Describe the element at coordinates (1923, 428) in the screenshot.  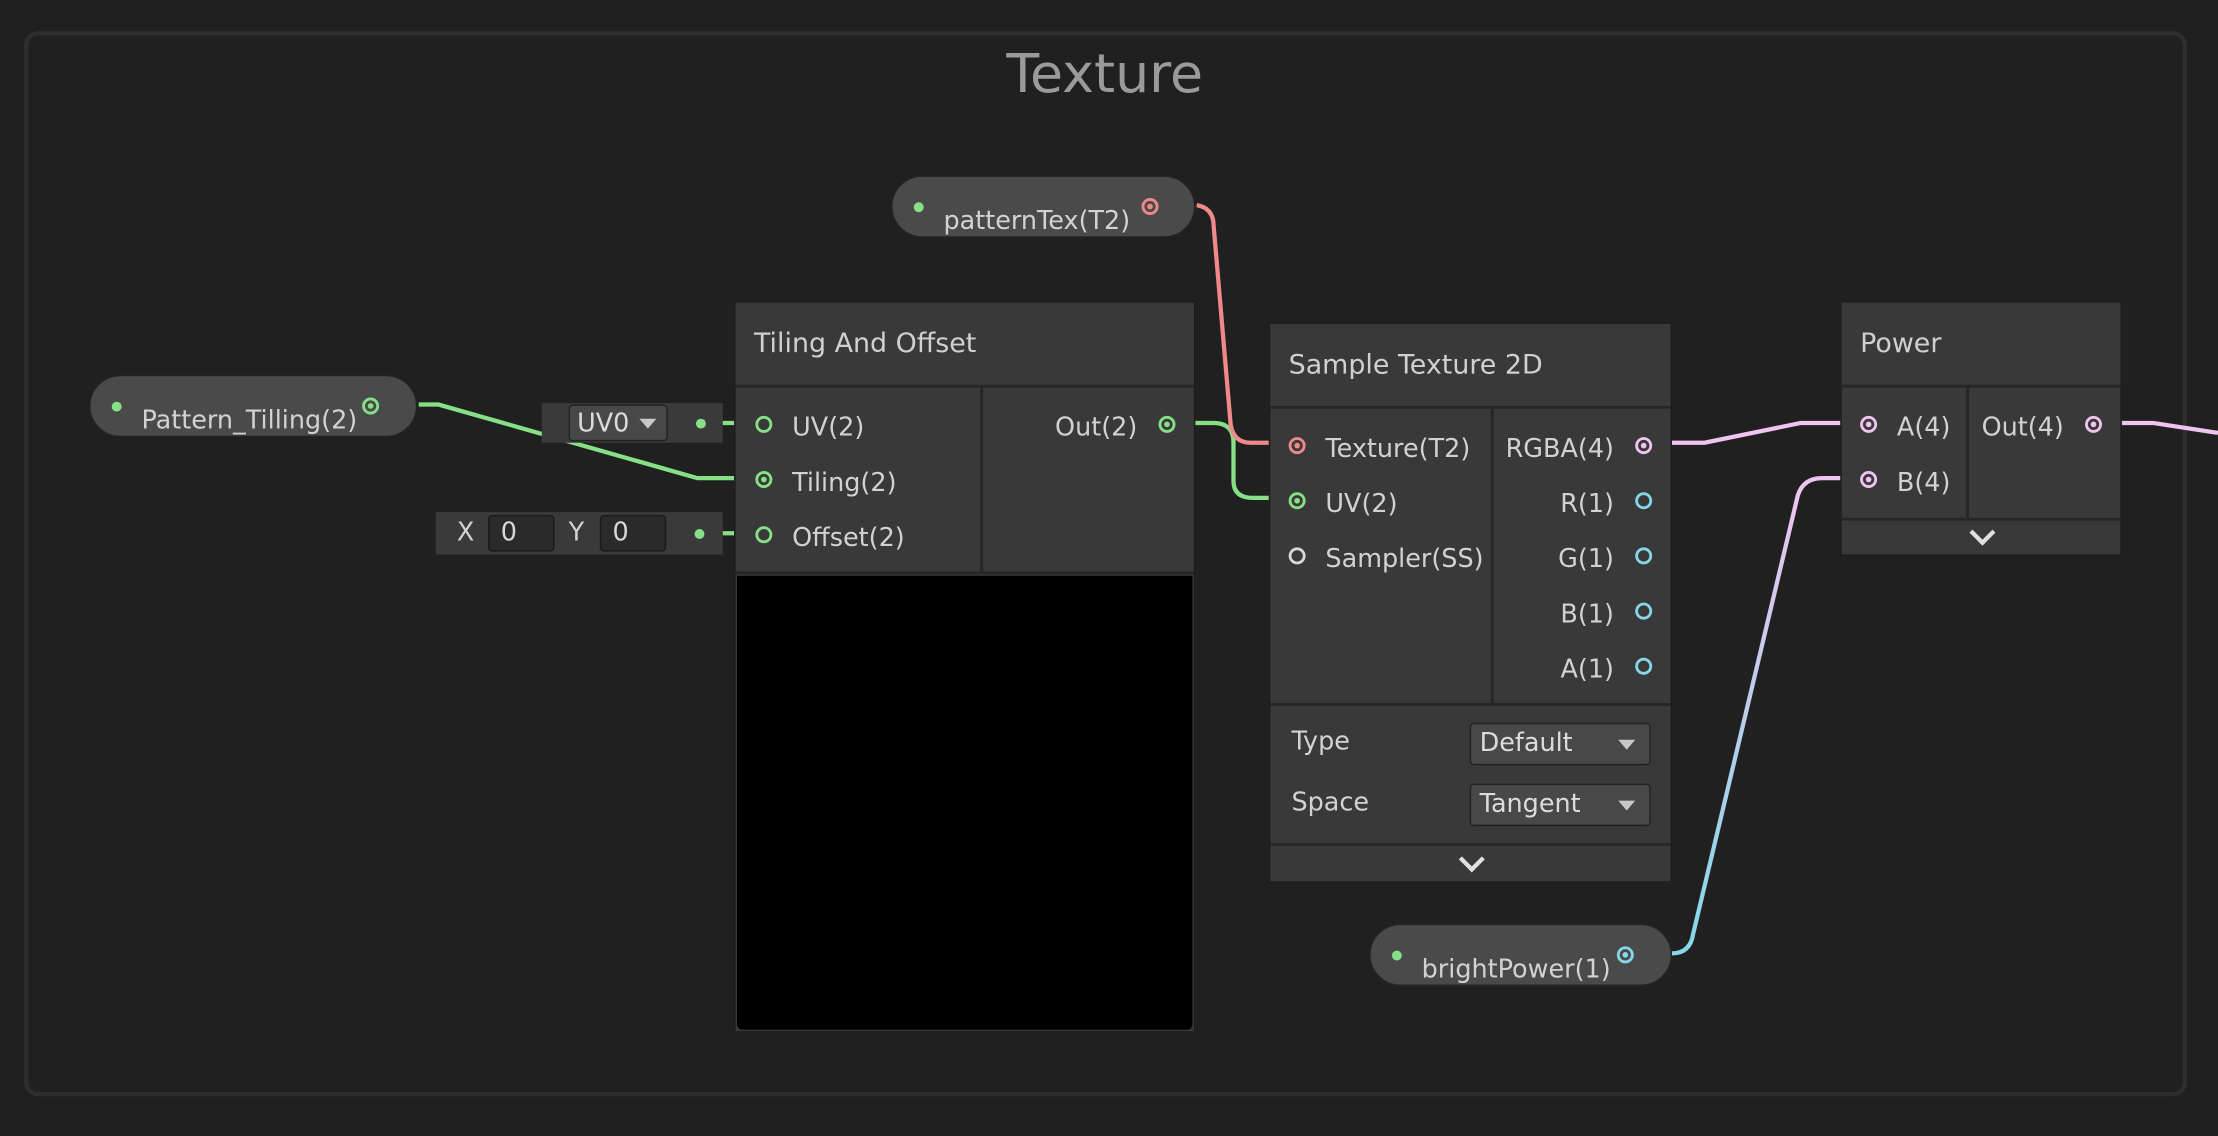
I see `a-input-label: A(4)` at that location.